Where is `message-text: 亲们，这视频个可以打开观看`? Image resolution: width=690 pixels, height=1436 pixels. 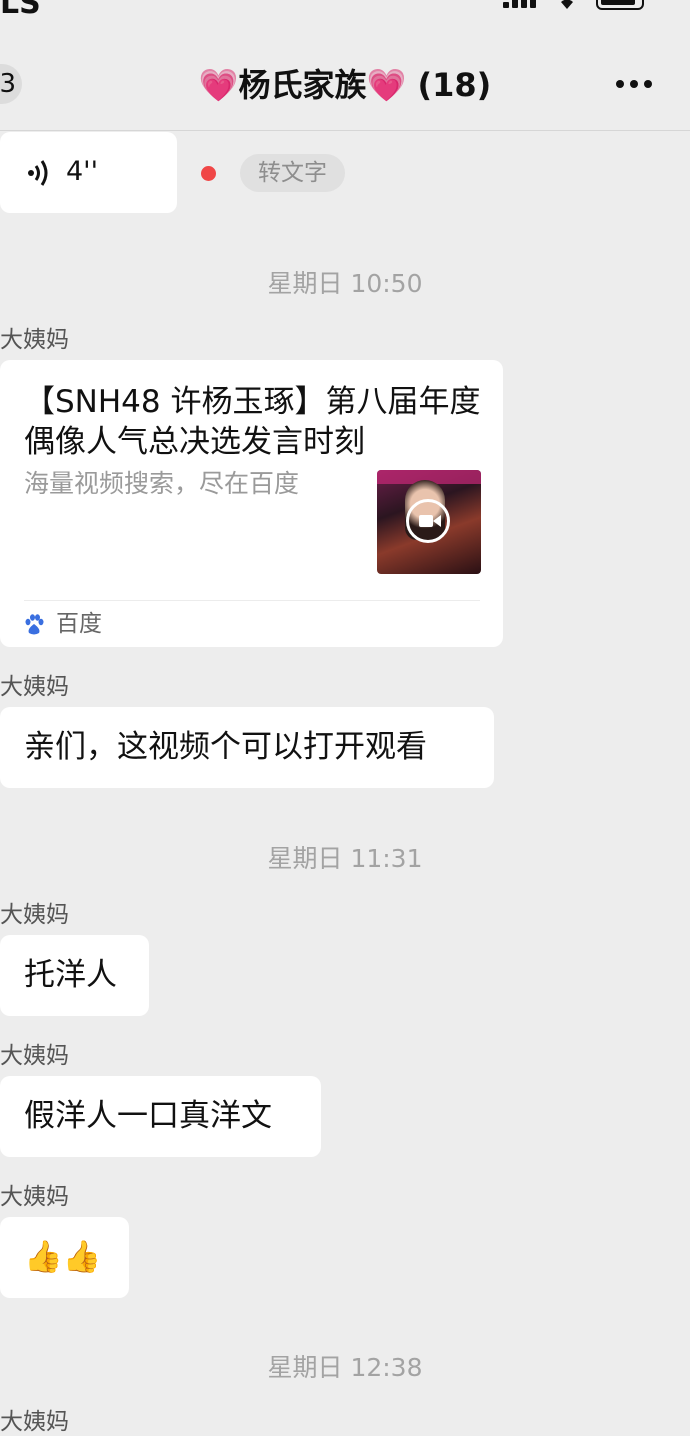 message-text: 亲们，这视频个可以打开观看 is located at coordinates (225, 747).